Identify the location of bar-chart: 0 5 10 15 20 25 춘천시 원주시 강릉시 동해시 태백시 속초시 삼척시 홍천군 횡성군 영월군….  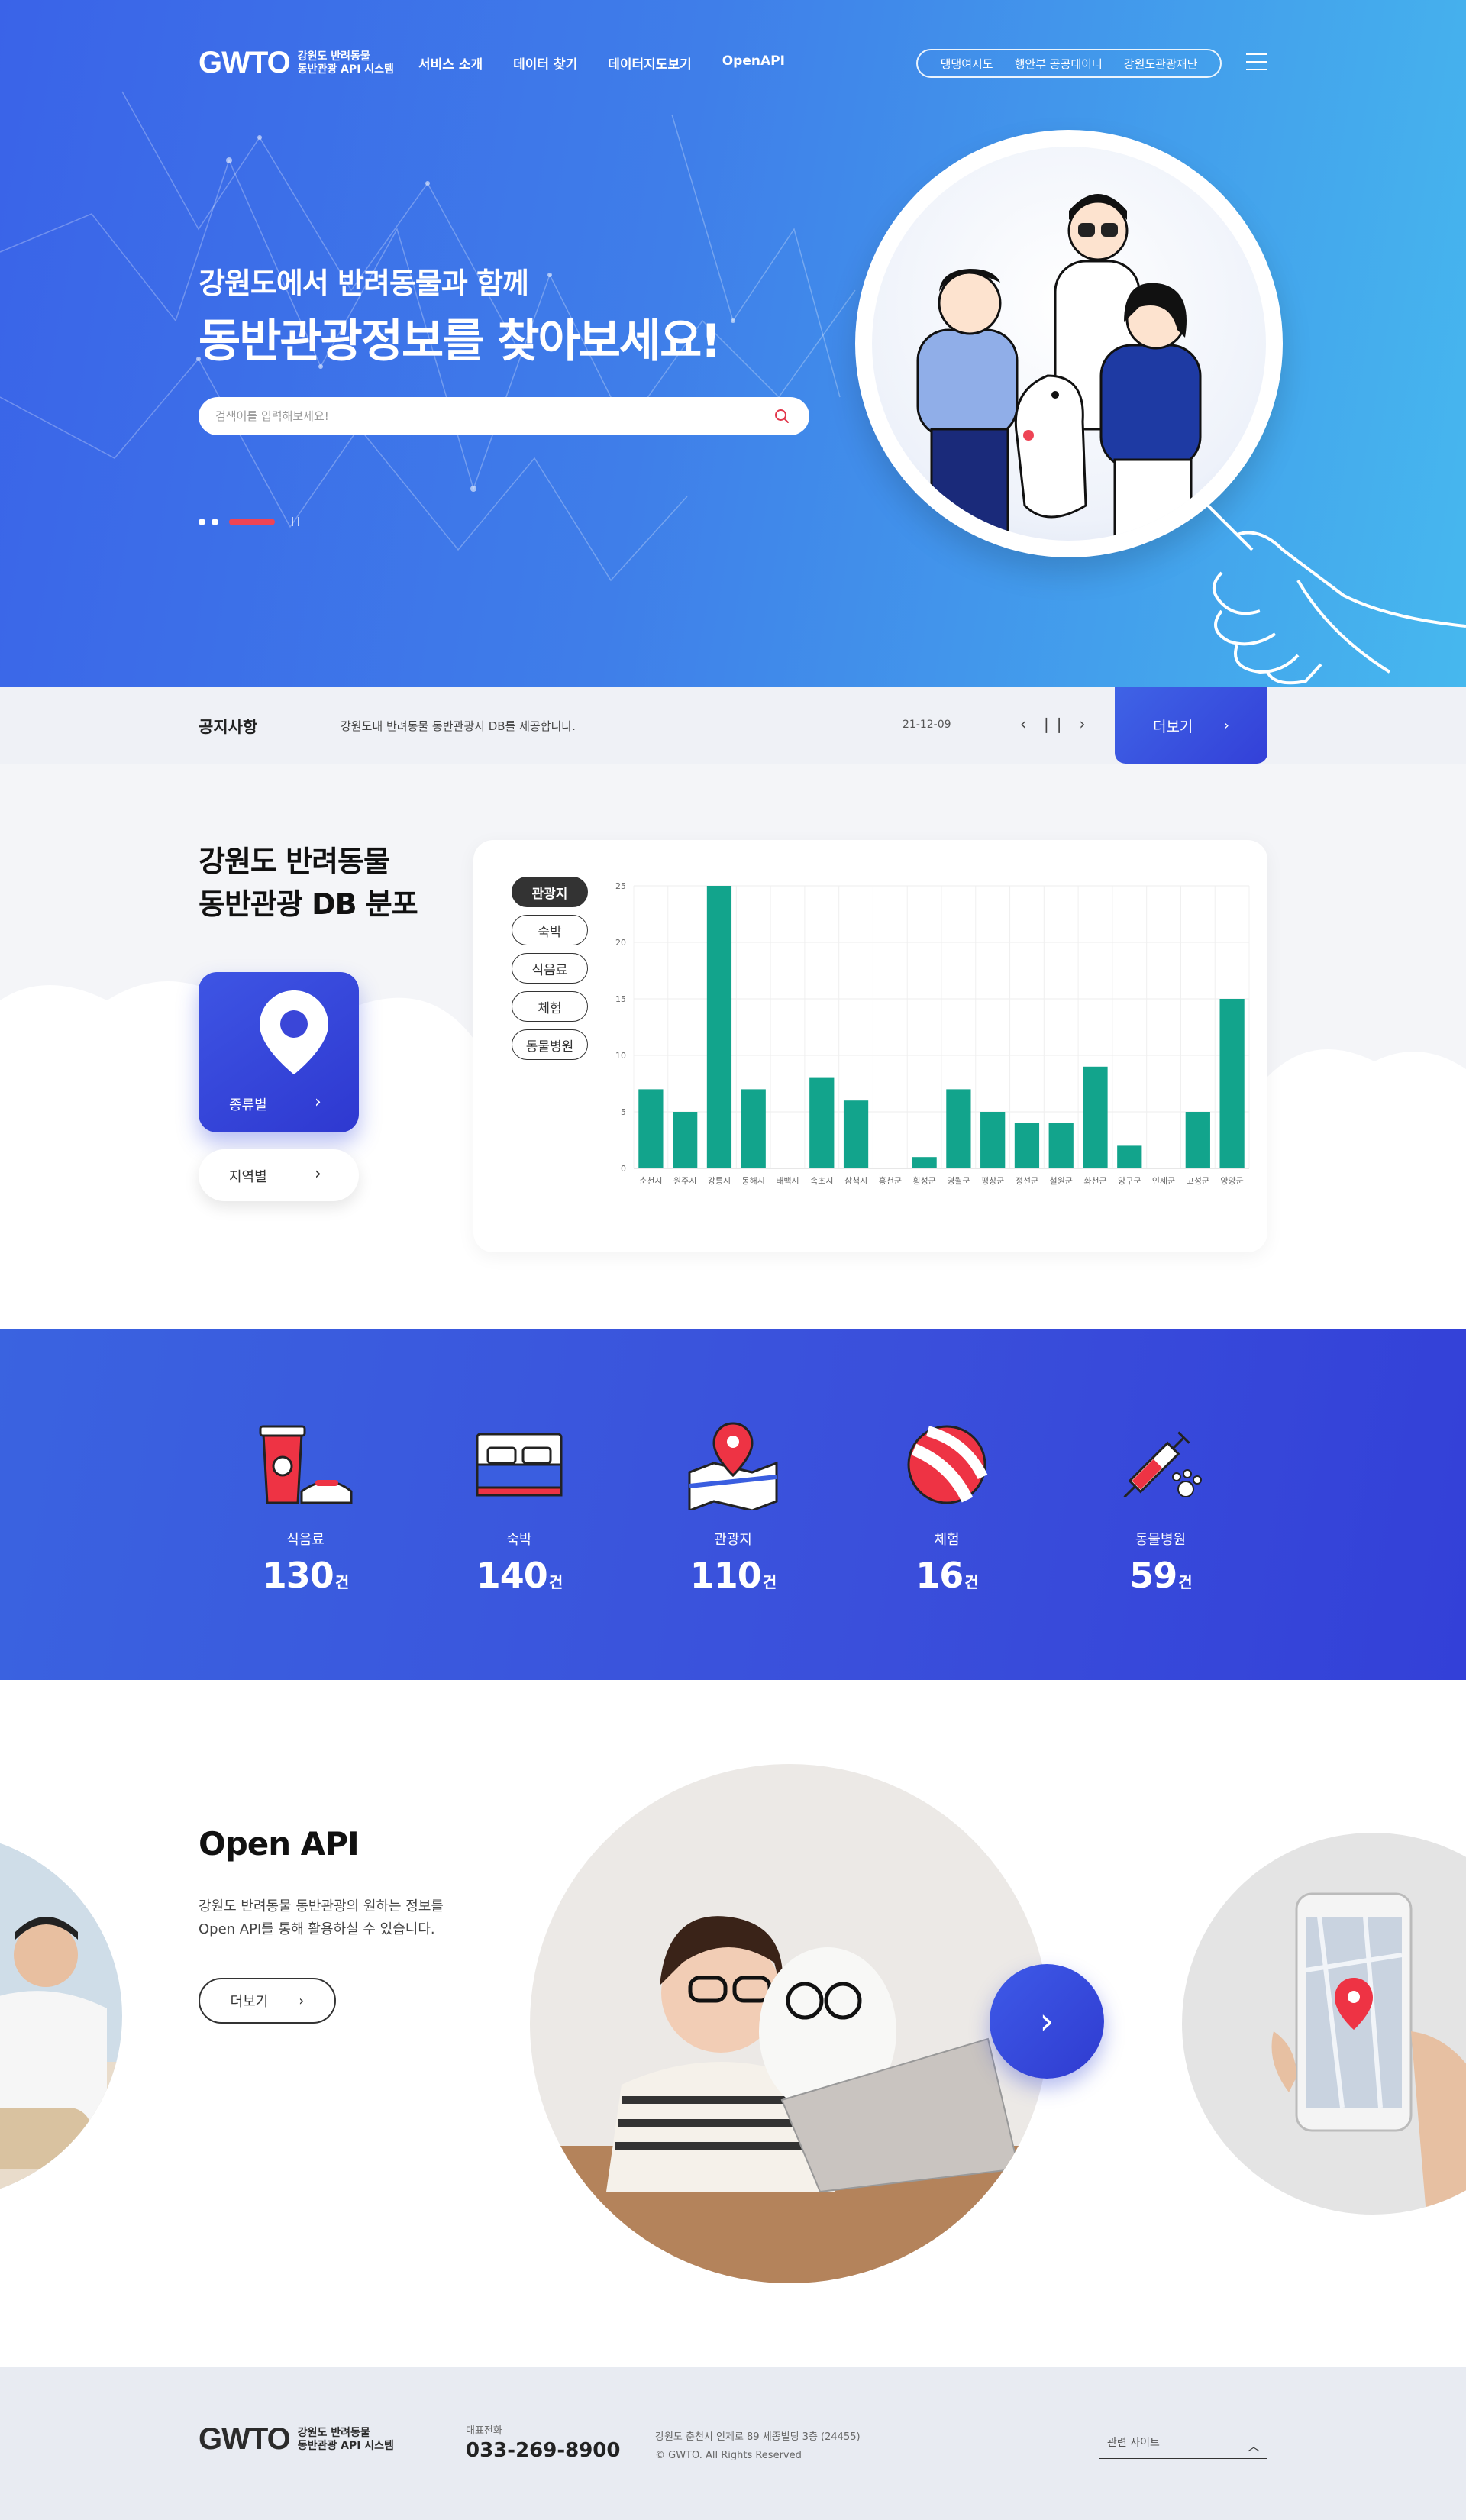
(933, 1033).